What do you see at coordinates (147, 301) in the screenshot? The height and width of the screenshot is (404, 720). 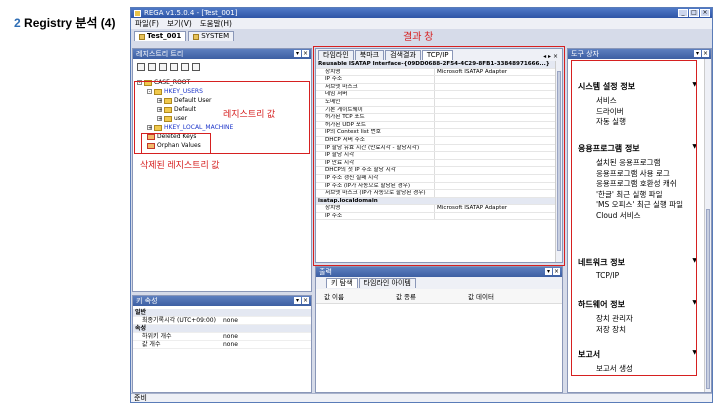 I see `pane-title: 키 속성` at bounding box center [147, 301].